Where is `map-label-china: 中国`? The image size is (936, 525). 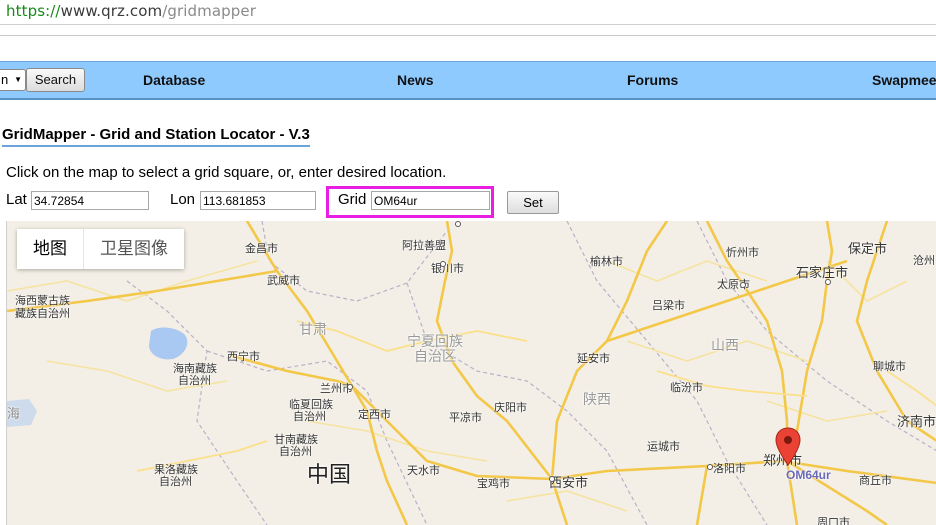 map-label-china: 中国 is located at coordinates (329, 475).